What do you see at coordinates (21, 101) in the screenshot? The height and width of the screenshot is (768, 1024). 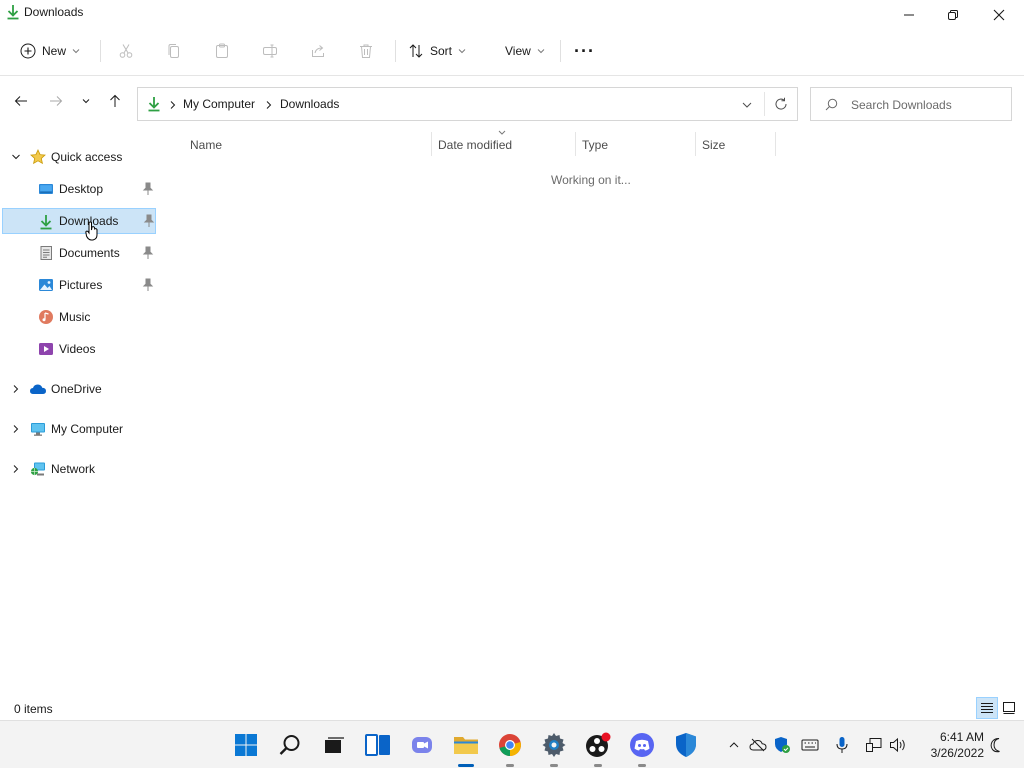 I see `back-button` at bounding box center [21, 101].